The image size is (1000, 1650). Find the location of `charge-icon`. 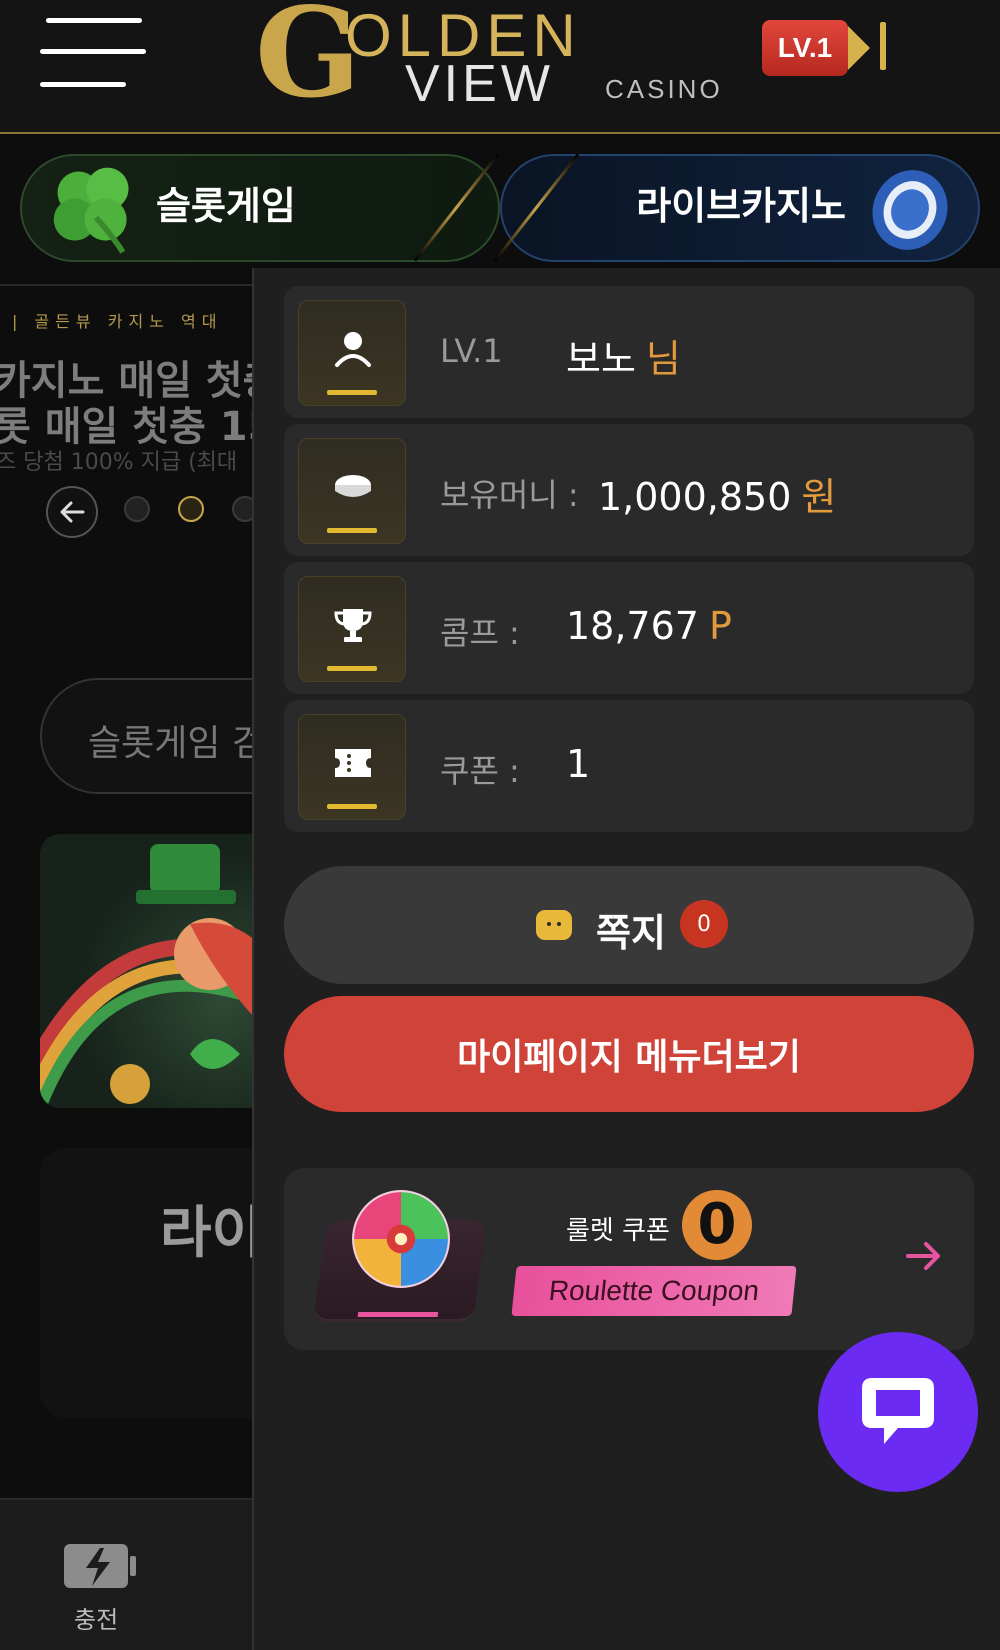

charge-icon is located at coordinates (100, 1566).